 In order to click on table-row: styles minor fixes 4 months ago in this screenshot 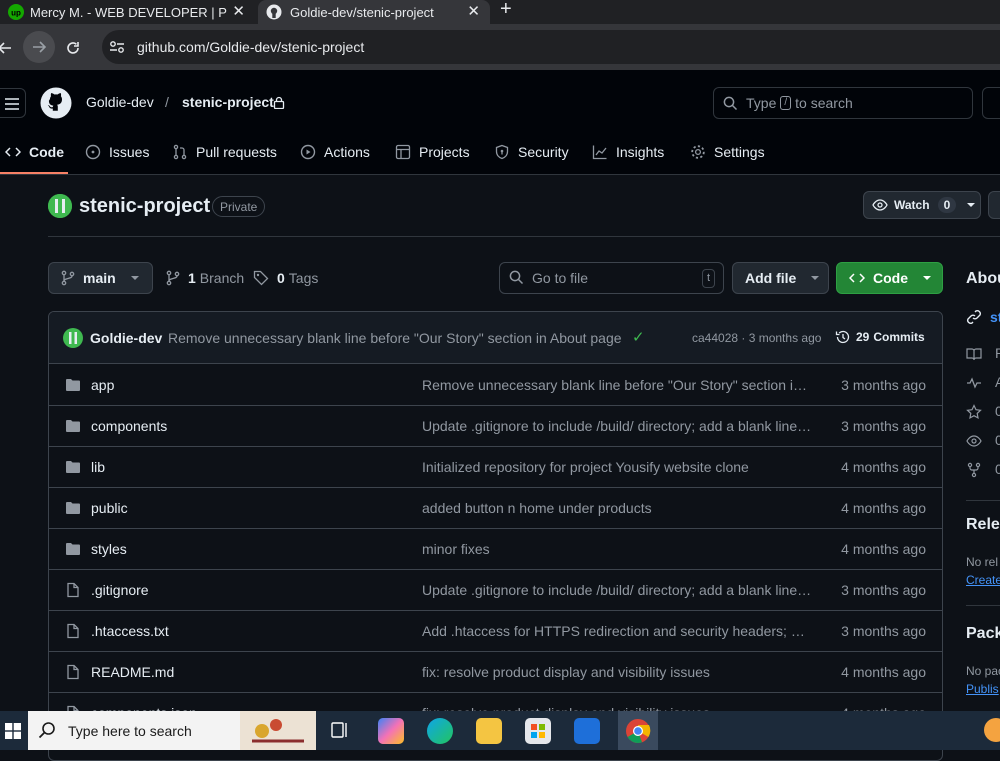, I will do `click(495, 549)`.